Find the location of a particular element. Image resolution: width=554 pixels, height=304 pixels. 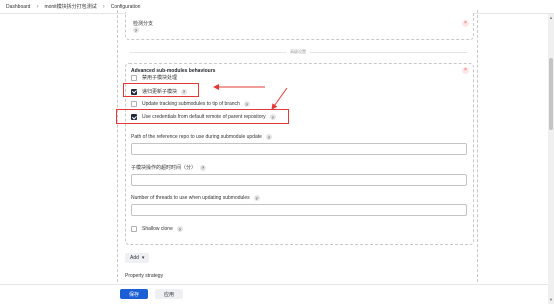

apply-button: 应用 is located at coordinates (169, 294).